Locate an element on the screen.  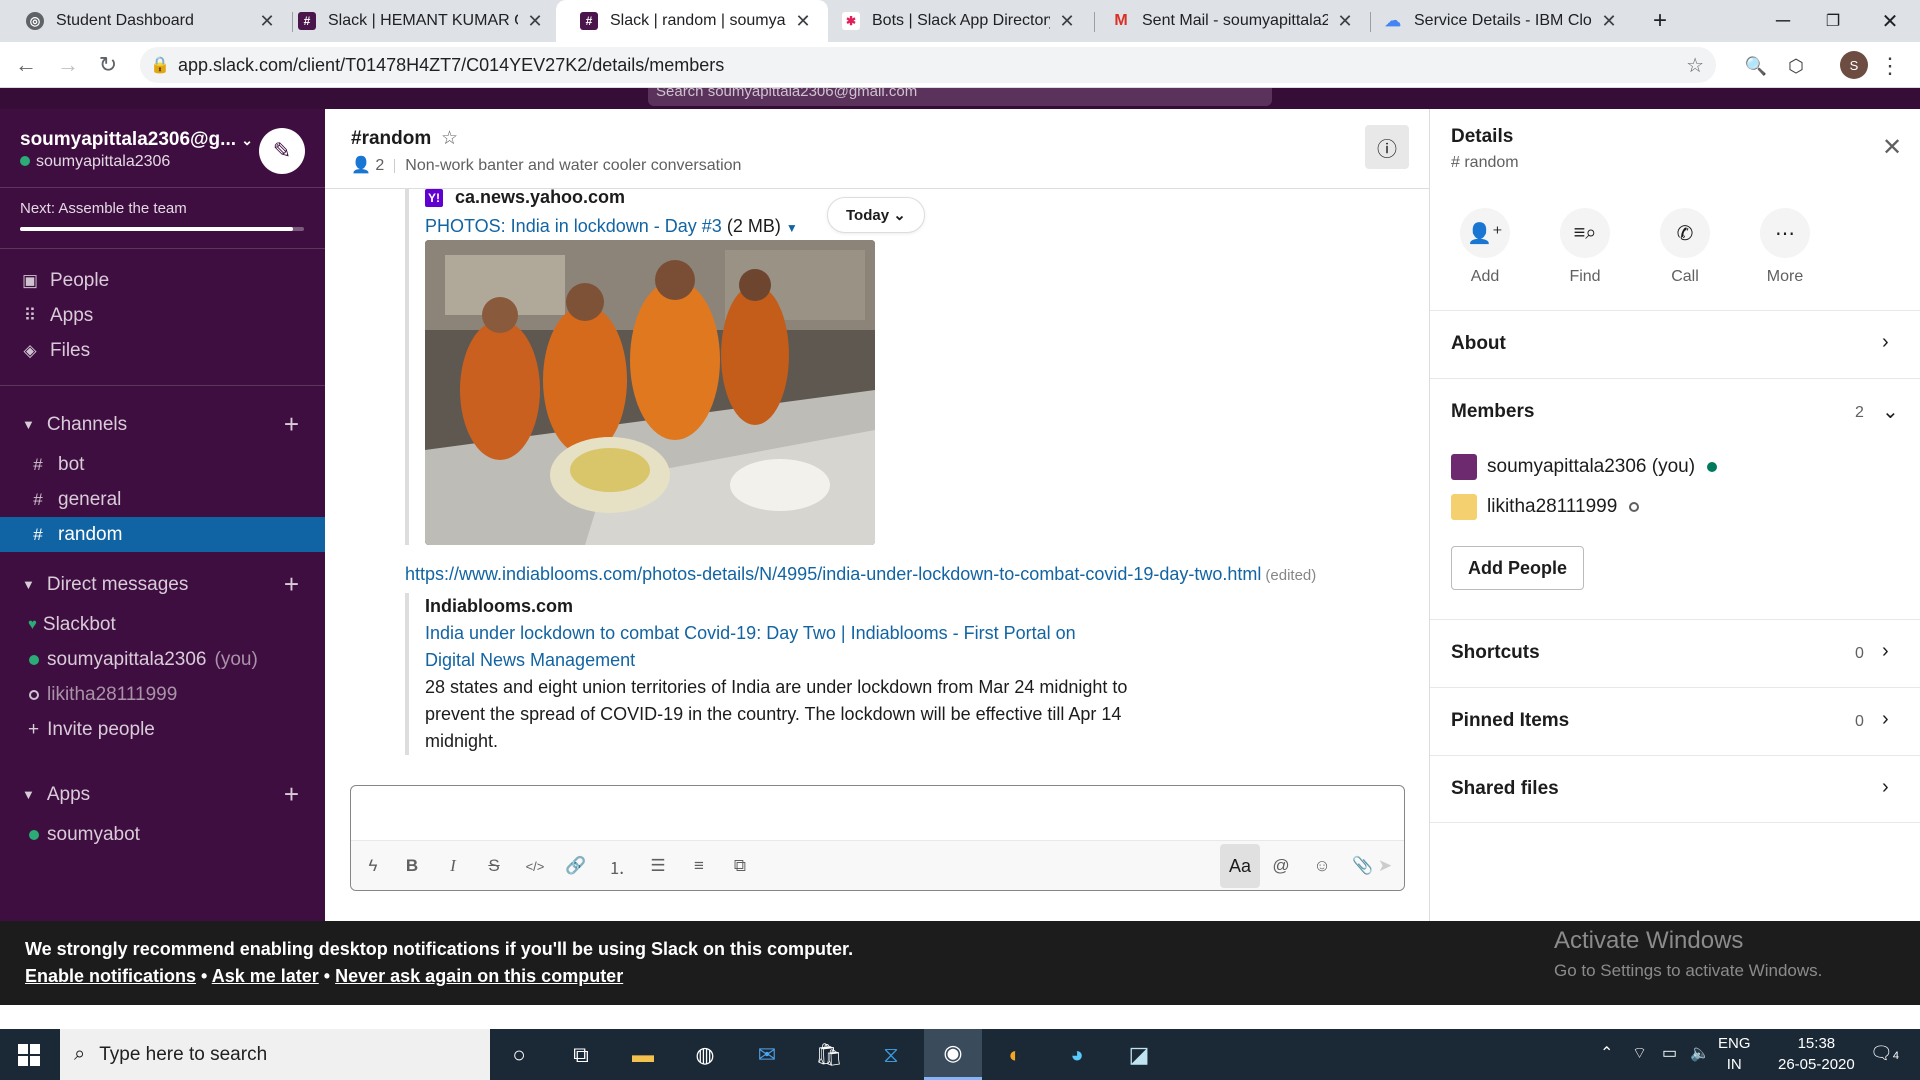
find-action: ≡⌕ Find is located at coordinates (1585, 247).